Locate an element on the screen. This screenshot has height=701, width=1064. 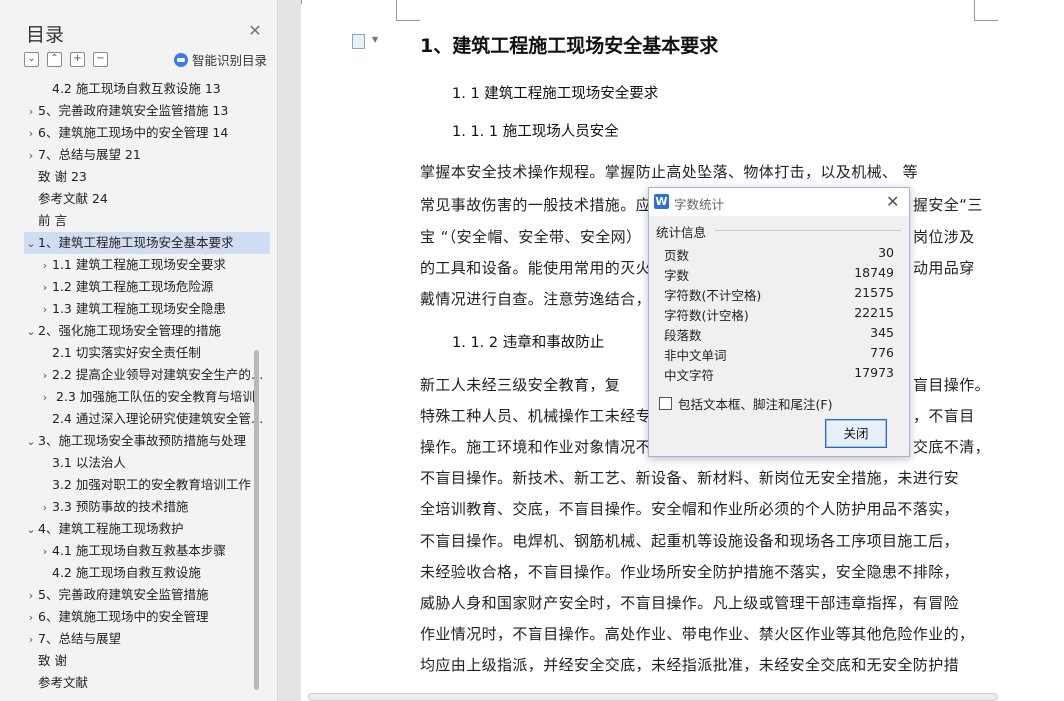
text-fragment: 盲目操作。 is located at coordinates (952, 385).